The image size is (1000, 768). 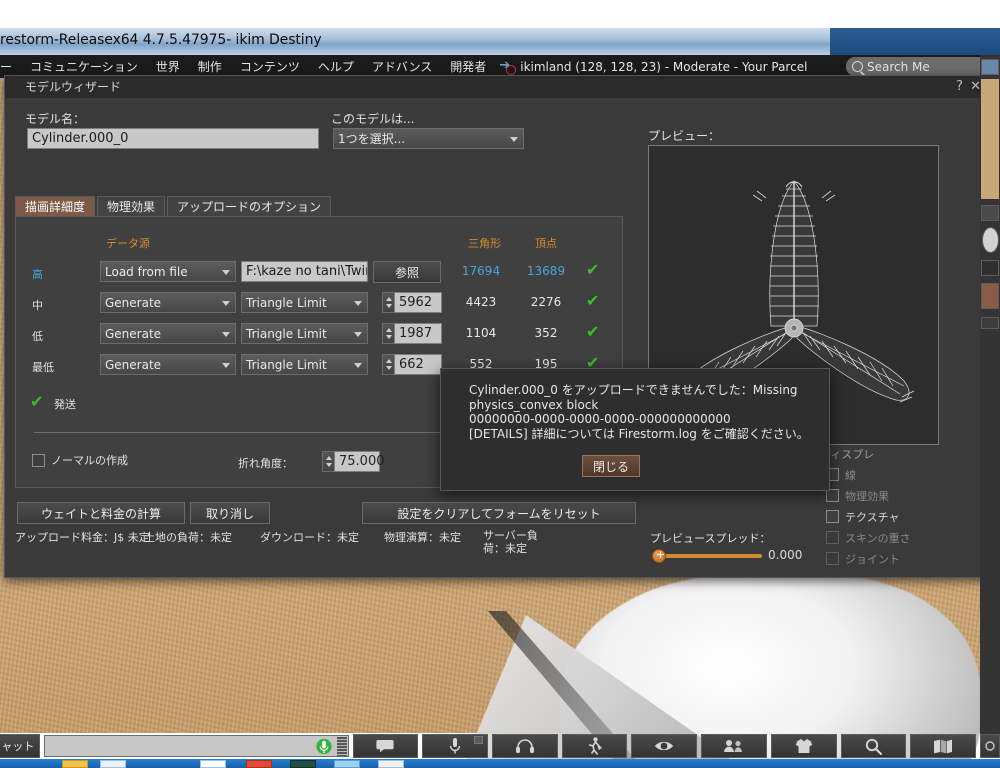 I want to click on lod-limit-number-medium: 5962, so click(x=418, y=302).